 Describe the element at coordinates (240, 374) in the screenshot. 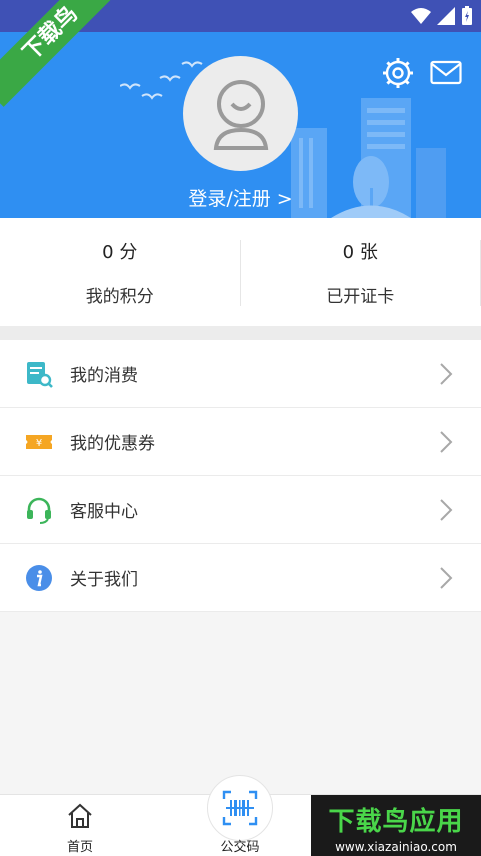

I see `menu-item-consumption: 我的消费` at that location.